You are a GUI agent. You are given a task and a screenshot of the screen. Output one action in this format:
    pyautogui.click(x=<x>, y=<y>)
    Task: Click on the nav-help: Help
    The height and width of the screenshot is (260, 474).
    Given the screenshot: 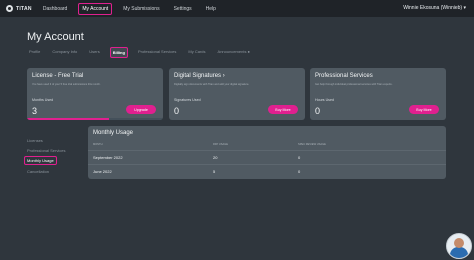 What is the action you would take?
    pyautogui.click(x=211, y=9)
    